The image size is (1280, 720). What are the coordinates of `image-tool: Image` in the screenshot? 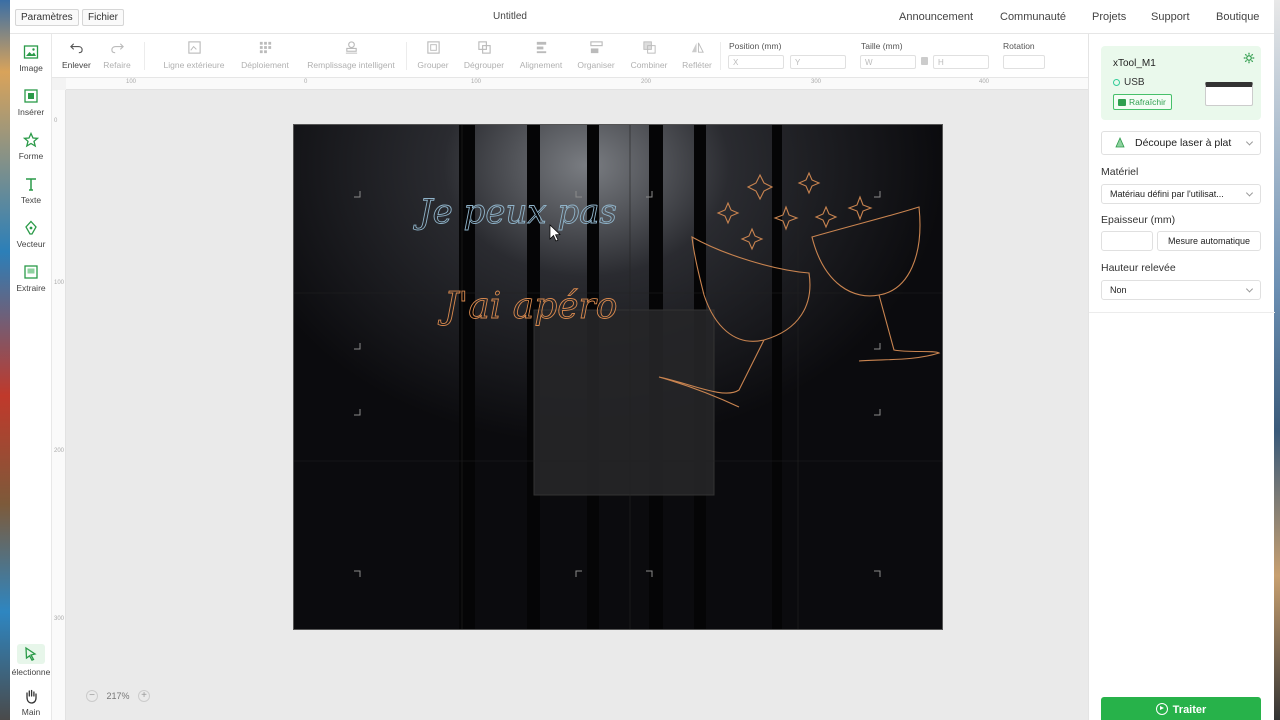 It's located at (31, 64).